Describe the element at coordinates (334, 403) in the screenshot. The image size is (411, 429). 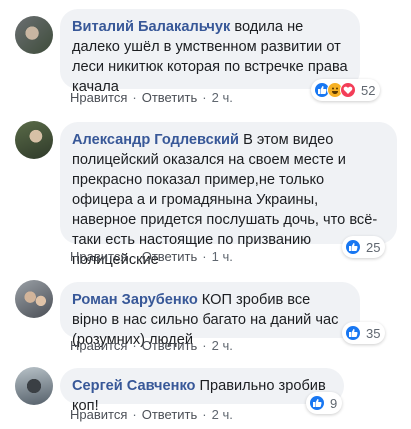
I see `reaction-count: 9` at that location.